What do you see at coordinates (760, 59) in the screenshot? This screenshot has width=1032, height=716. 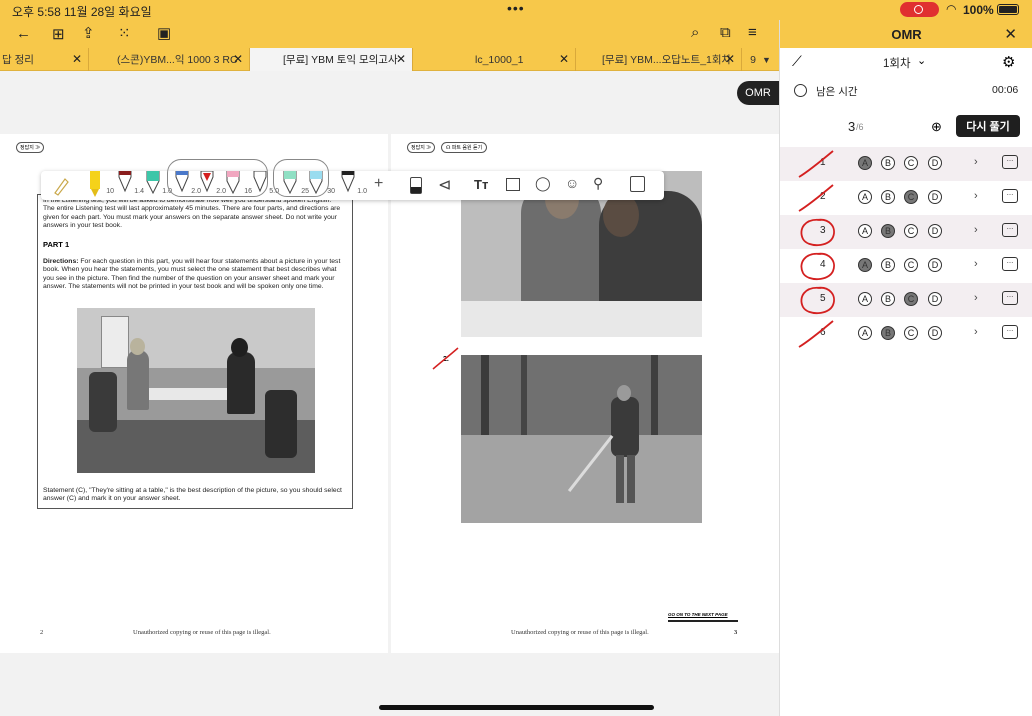 I see `tab-overflow: 9 ▼` at bounding box center [760, 59].